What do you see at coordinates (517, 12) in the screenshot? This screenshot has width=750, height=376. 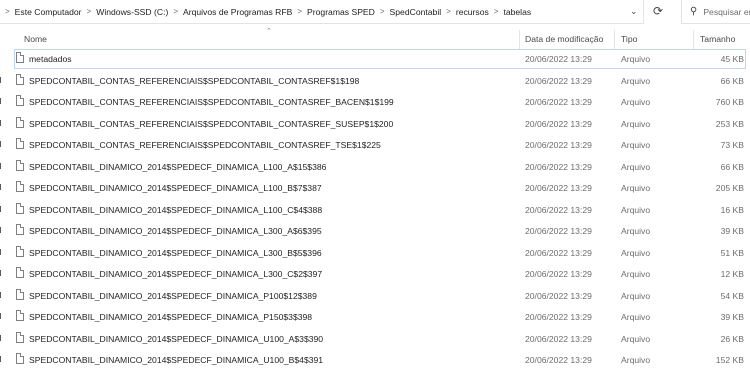 I see `breadcrumb-item: tabelas` at bounding box center [517, 12].